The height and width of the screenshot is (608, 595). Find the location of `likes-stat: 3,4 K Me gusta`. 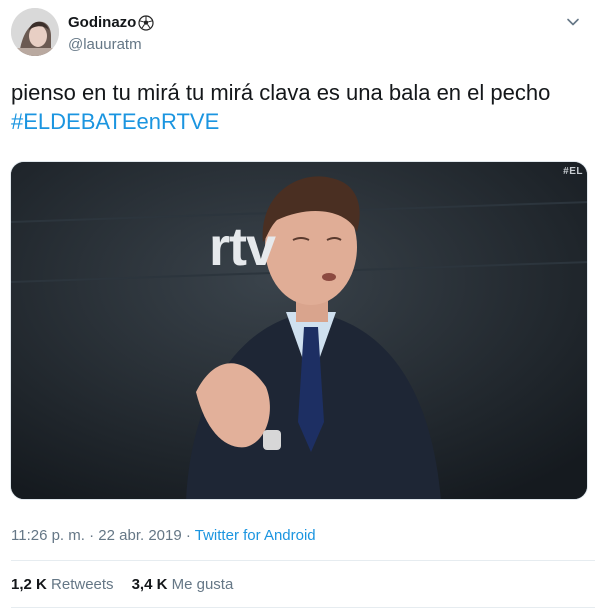

likes-stat: 3,4 K Me gusta is located at coordinates (183, 584).